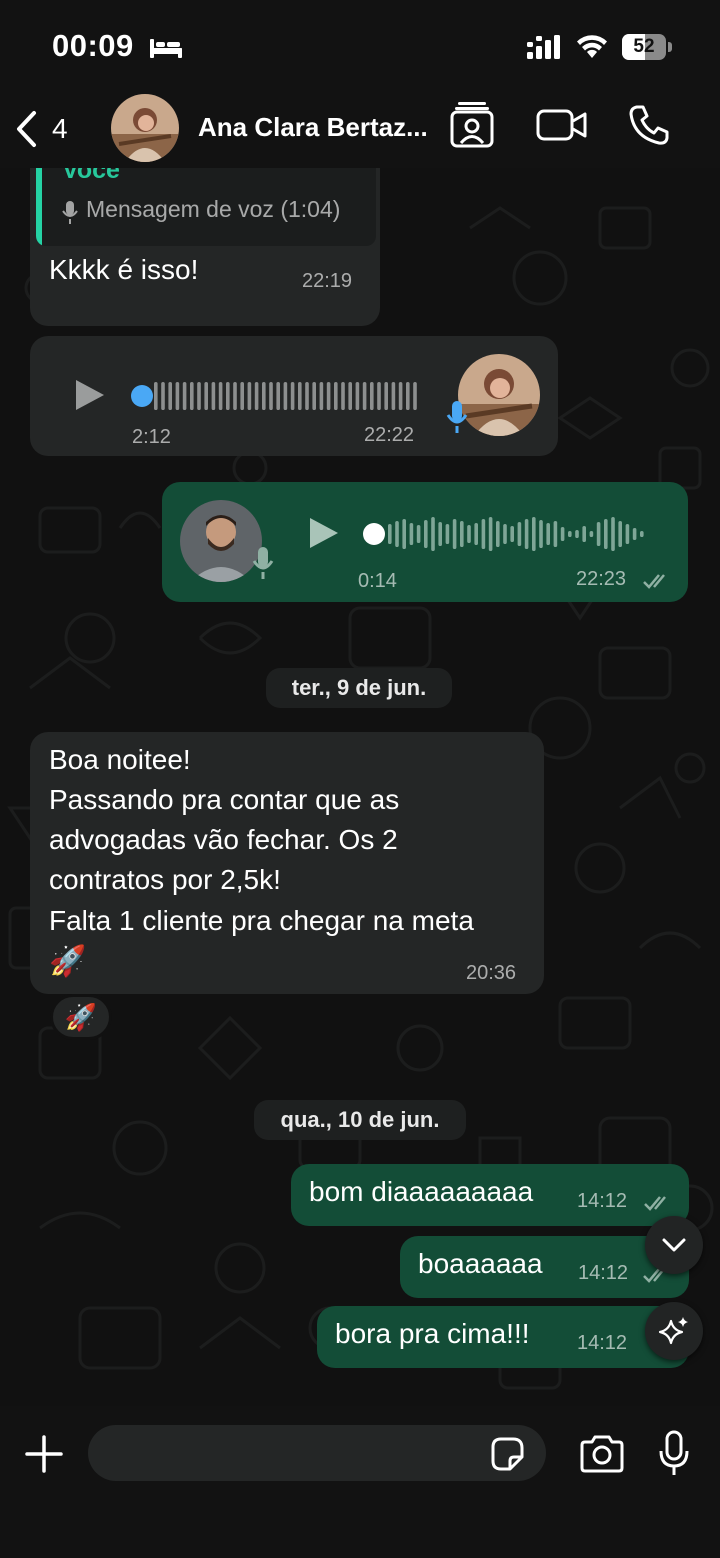 The width and height of the screenshot is (720, 1558). What do you see at coordinates (317, 1453) in the screenshot?
I see `message-input` at bounding box center [317, 1453].